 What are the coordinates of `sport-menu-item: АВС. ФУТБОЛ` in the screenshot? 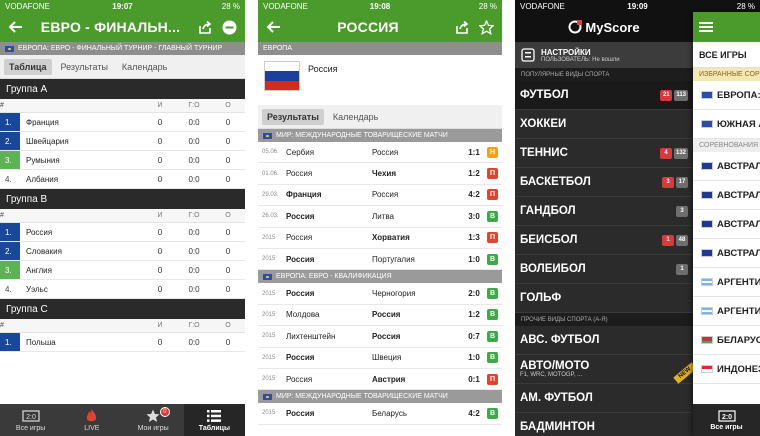 It's located at (604, 340).